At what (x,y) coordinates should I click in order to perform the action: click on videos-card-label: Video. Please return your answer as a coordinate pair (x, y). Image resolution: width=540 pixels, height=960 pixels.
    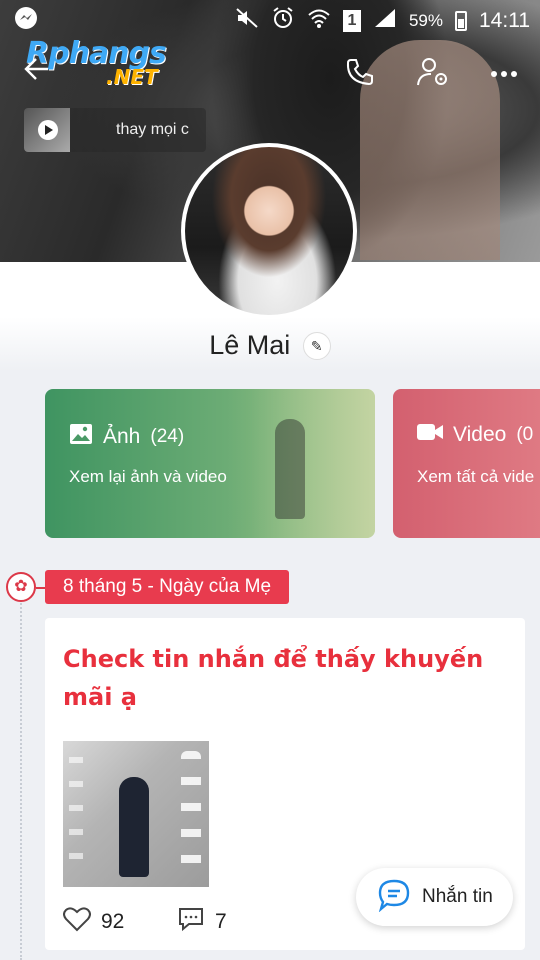
    Looking at the image, I should click on (480, 434).